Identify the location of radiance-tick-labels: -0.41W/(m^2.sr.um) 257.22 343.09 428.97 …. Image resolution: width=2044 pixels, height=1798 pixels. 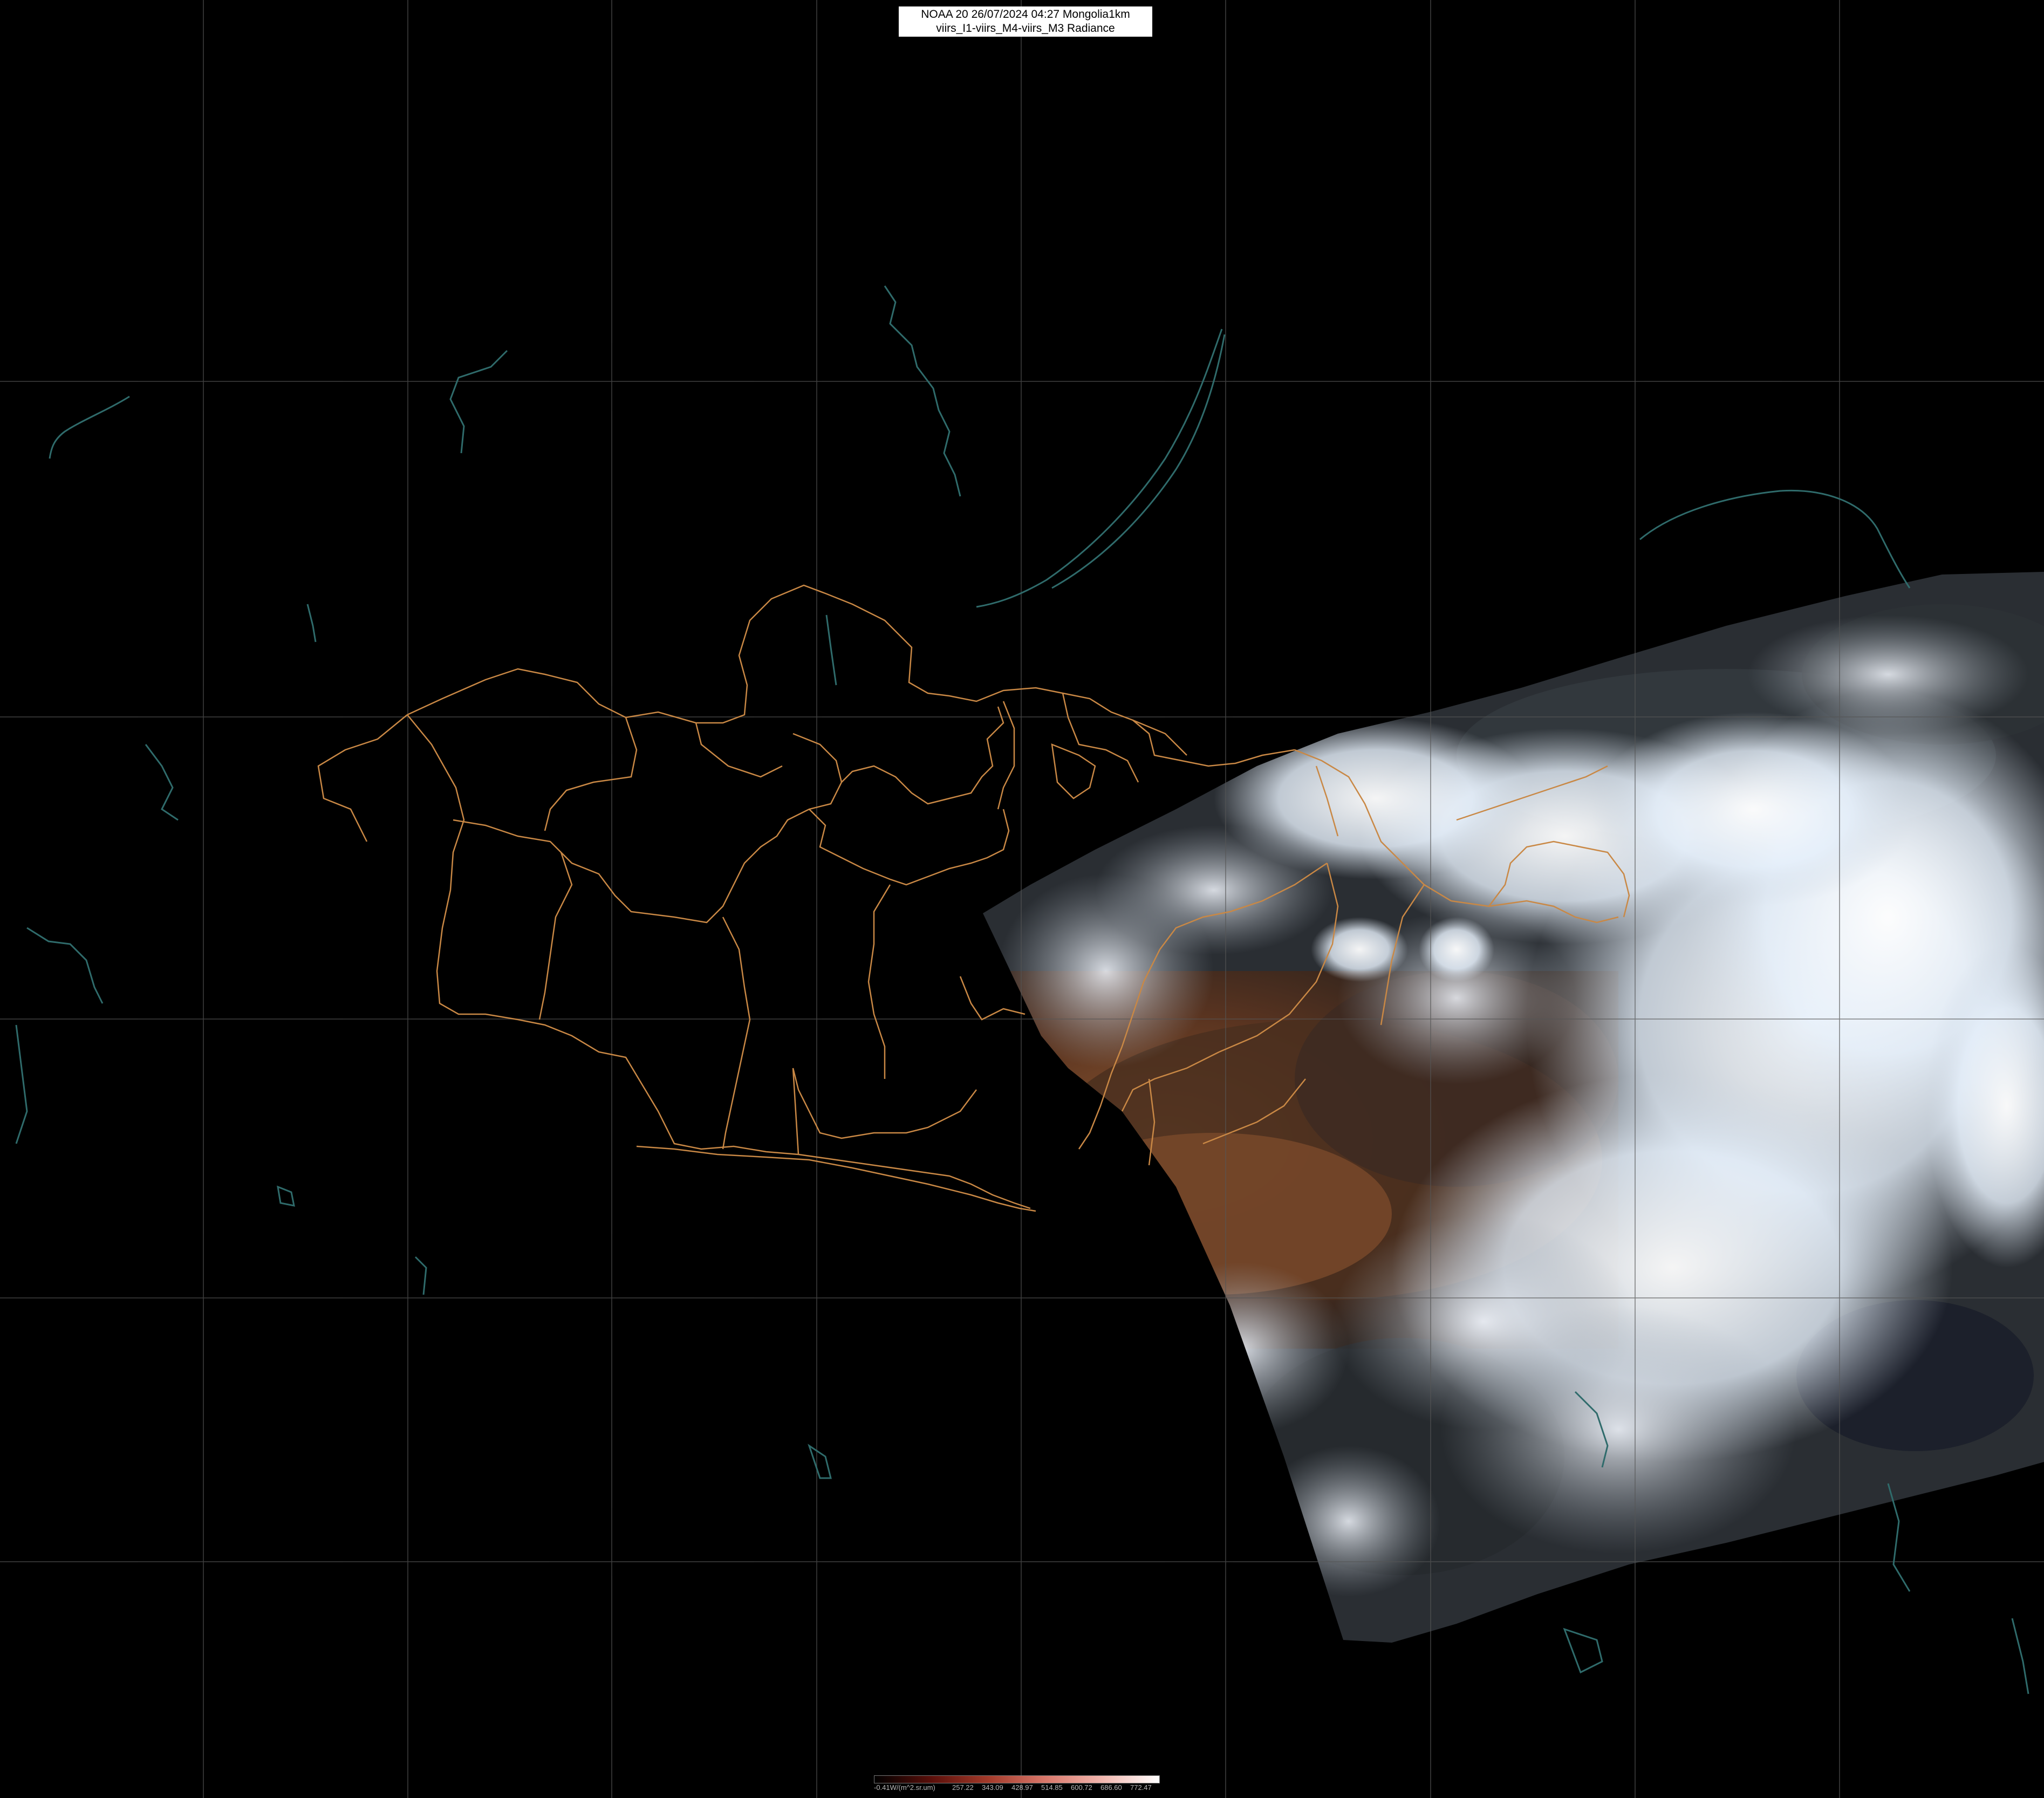
(1017, 1788).